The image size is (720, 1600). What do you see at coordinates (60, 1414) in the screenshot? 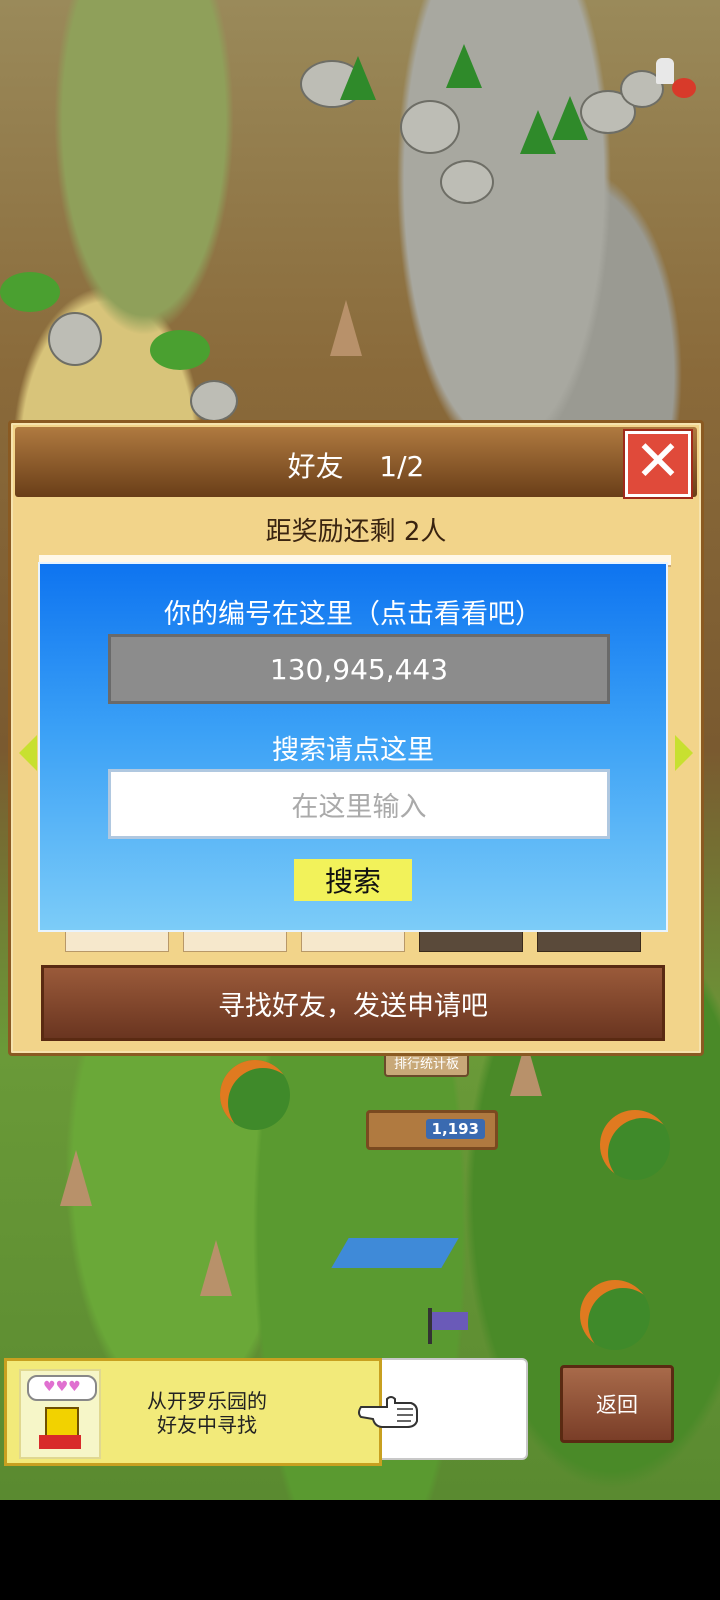
I see `mascot-avatar: ♥♥♥` at bounding box center [60, 1414].